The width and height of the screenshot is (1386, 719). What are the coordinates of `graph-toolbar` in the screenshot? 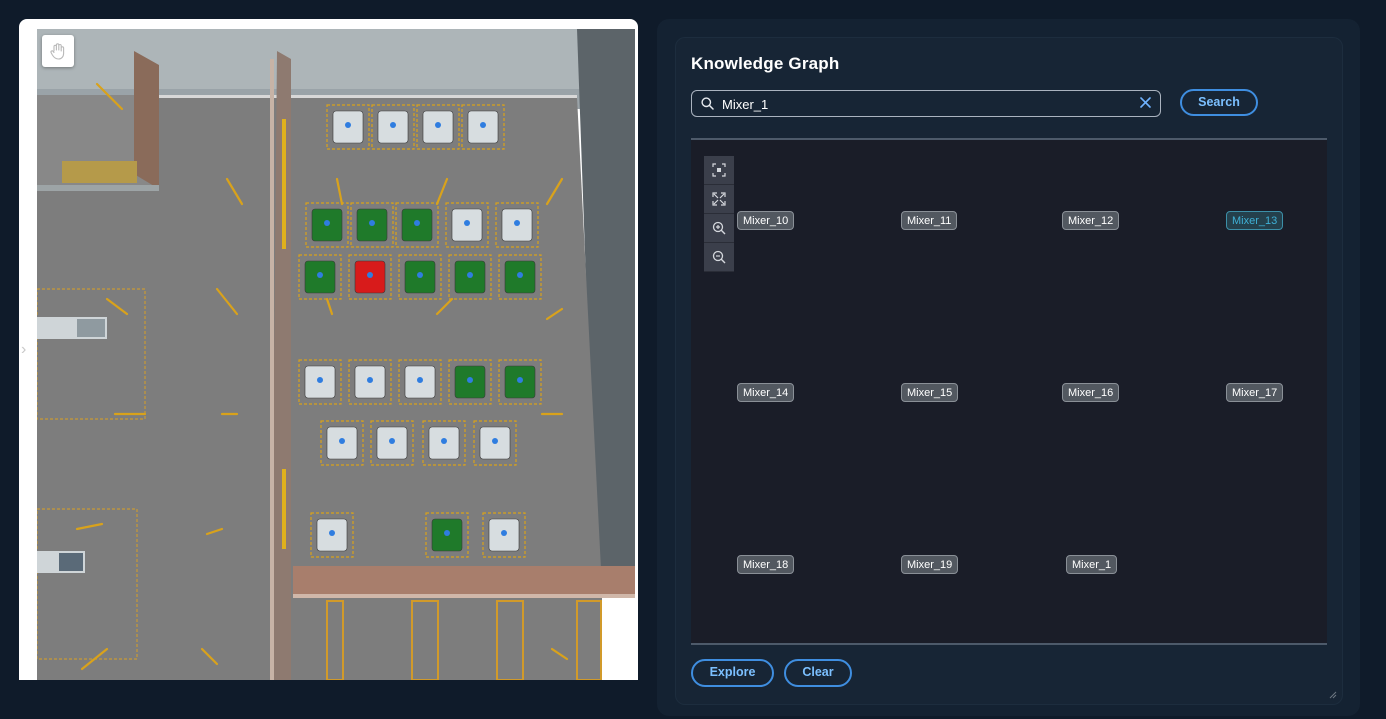 It's located at (719, 214).